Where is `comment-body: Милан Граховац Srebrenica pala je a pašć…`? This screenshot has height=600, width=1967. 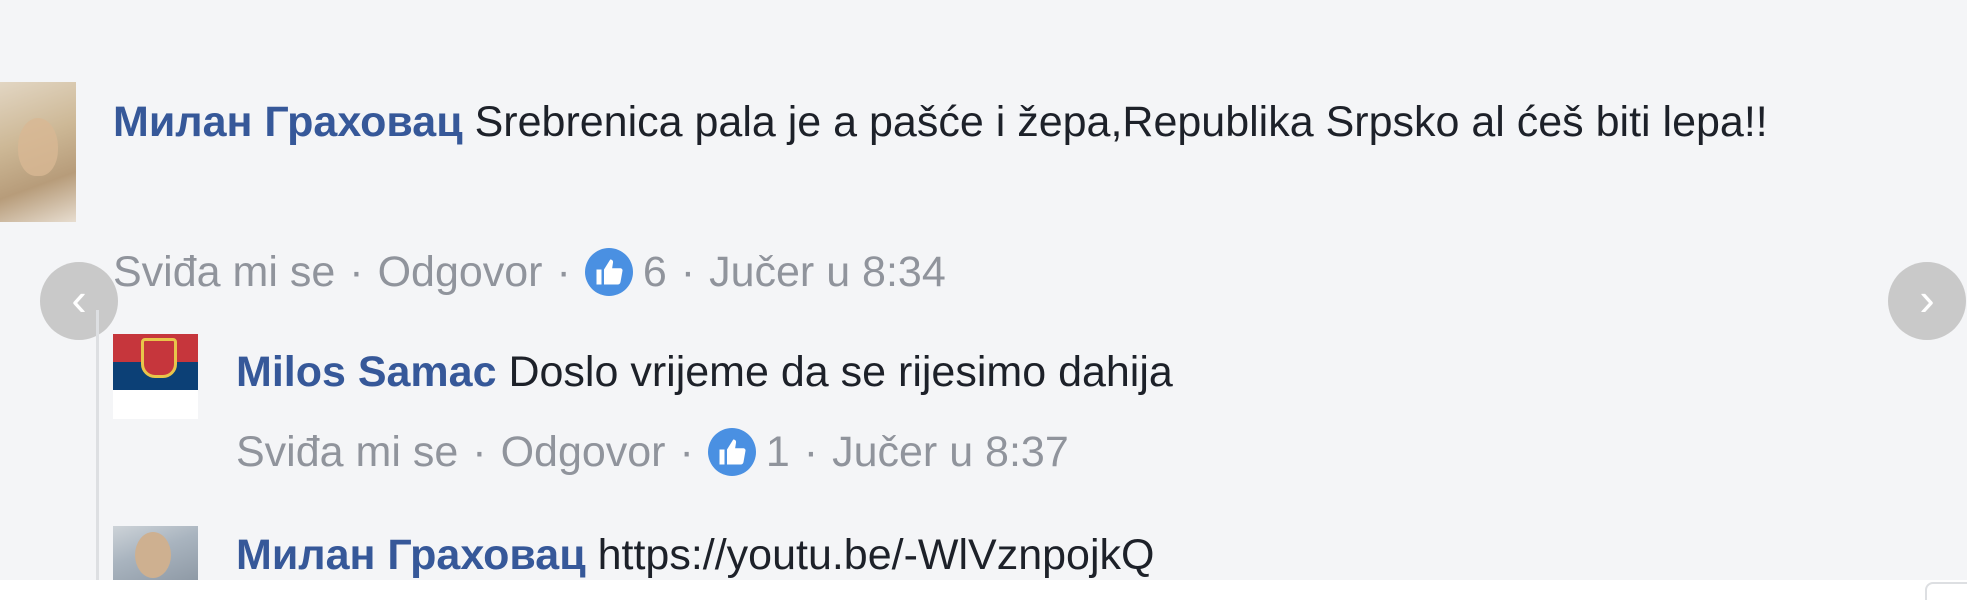 comment-body: Милан Граховац Srebrenica pala je a pašć… is located at coordinates (1013, 122).